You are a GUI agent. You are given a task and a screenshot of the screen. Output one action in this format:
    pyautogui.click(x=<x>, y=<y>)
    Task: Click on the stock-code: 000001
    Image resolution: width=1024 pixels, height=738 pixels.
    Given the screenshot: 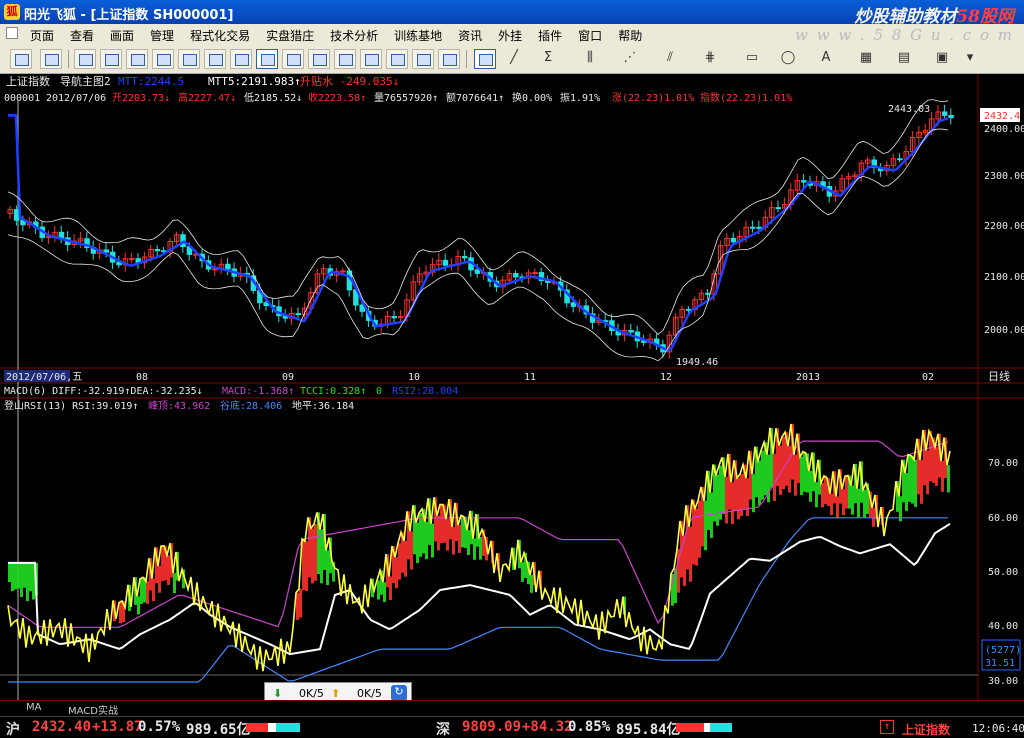 What is the action you would take?
    pyautogui.click(x=22, y=98)
    